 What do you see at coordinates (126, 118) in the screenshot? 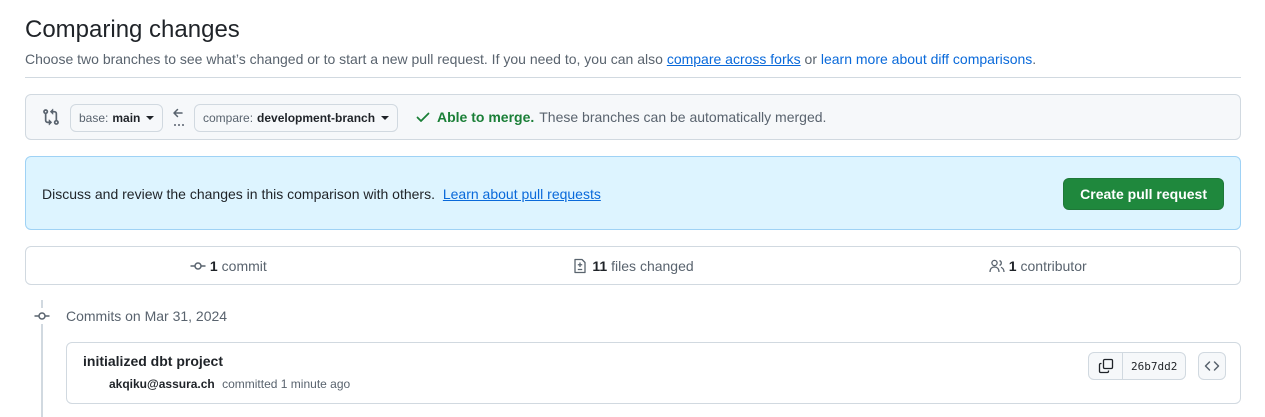
I see `base-branch-name: main` at bounding box center [126, 118].